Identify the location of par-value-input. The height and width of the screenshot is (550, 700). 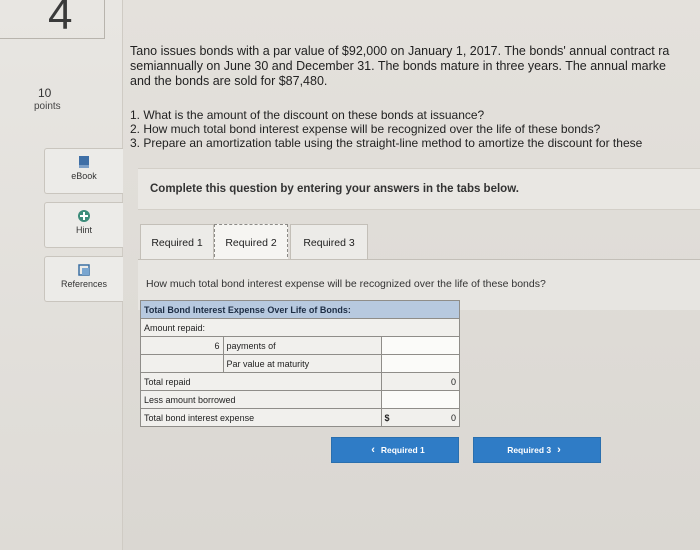
(420, 363).